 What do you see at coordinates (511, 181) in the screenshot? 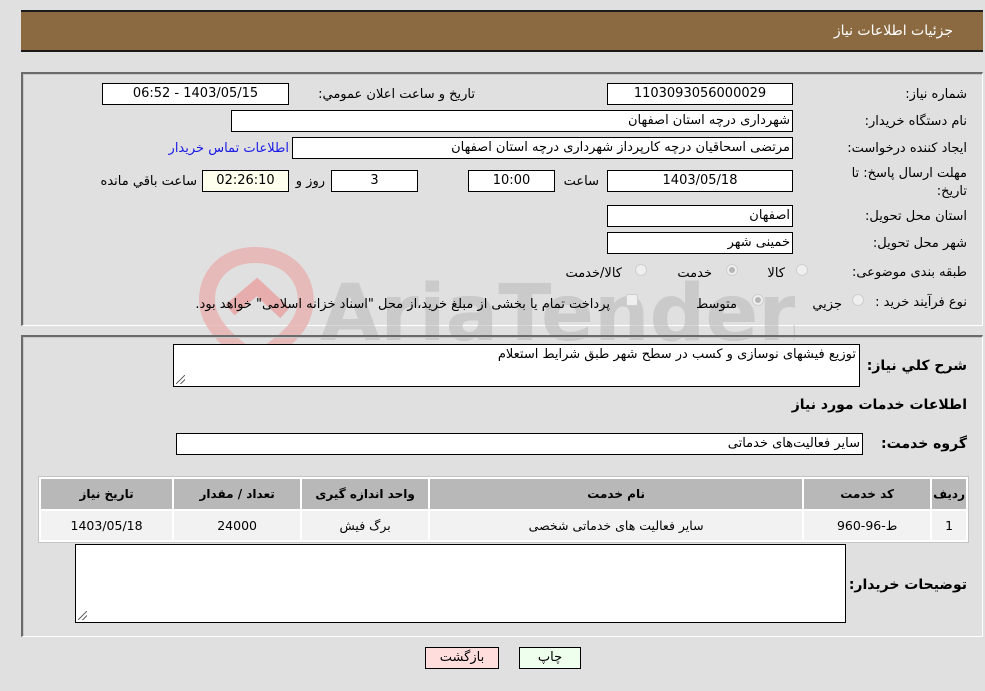
I see `deadline-time-field: 10:00` at bounding box center [511, 181].